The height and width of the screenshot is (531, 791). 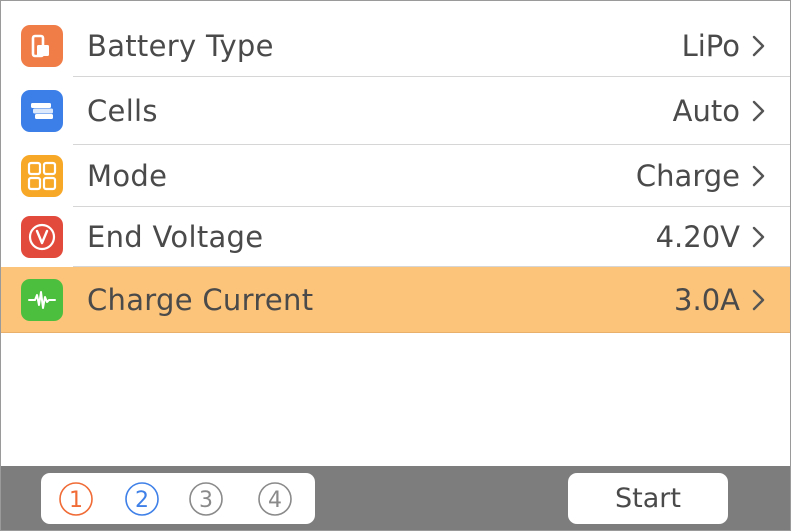 What do you see at coordinates (395, 498) in the screenshot?
I see `bottom-bar: 1 2 3 4 Start` at bounding box center [395, 498].